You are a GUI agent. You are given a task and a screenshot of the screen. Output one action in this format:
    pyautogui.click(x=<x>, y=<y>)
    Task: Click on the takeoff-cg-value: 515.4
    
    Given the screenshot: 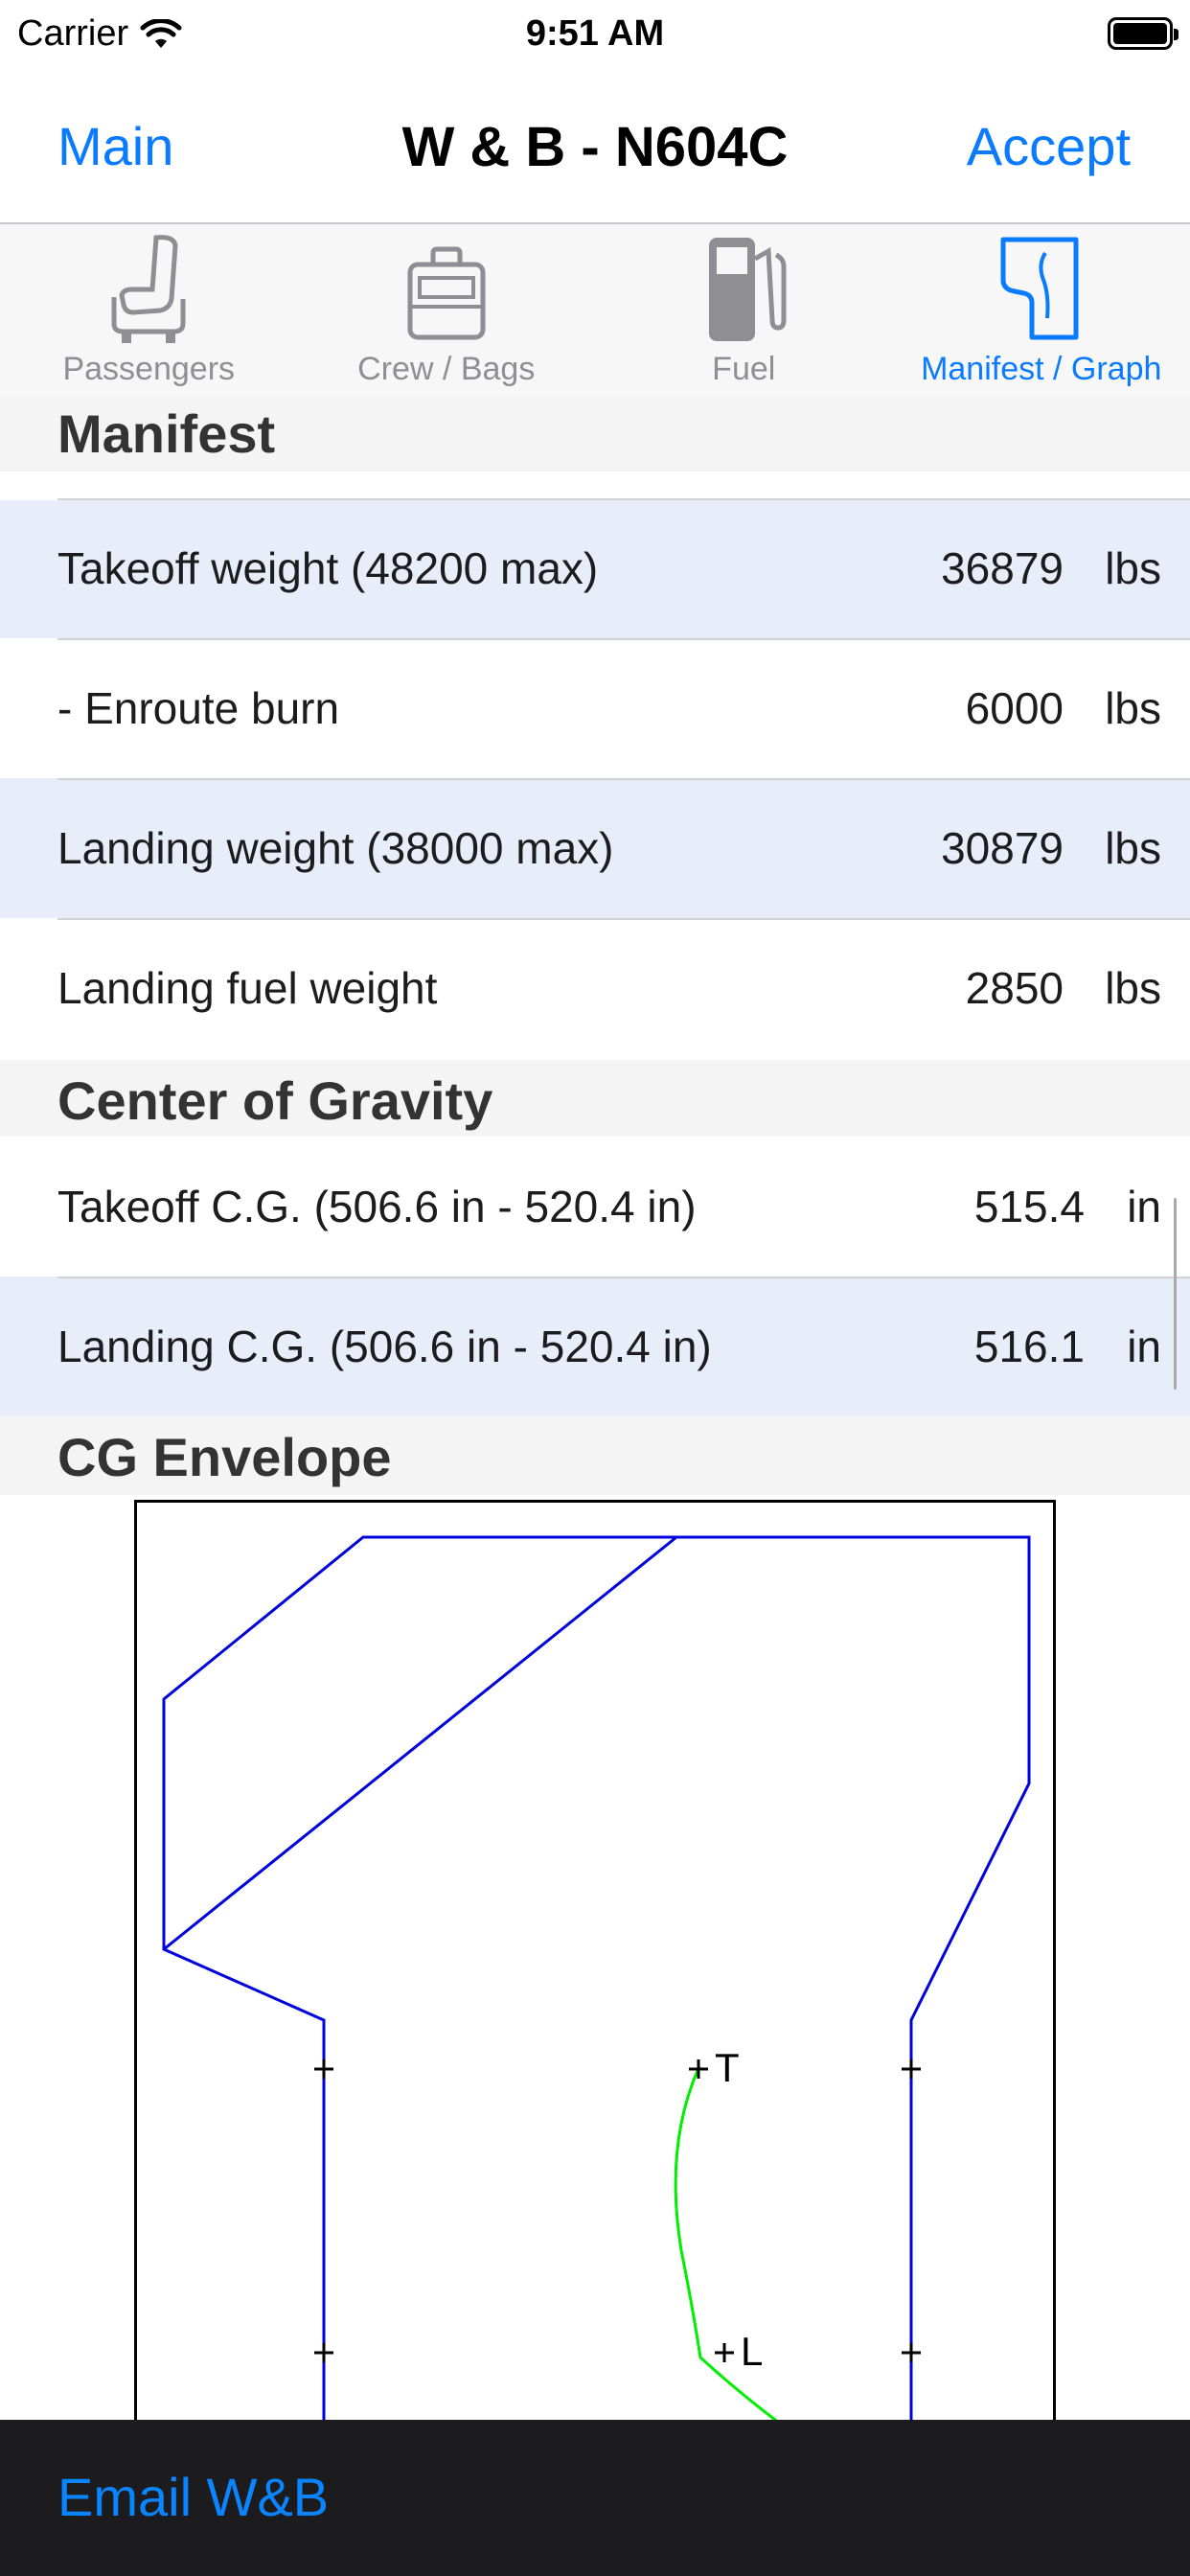 What is the action you would take?
    pyautogui.click(x=1029, y=1206)
    